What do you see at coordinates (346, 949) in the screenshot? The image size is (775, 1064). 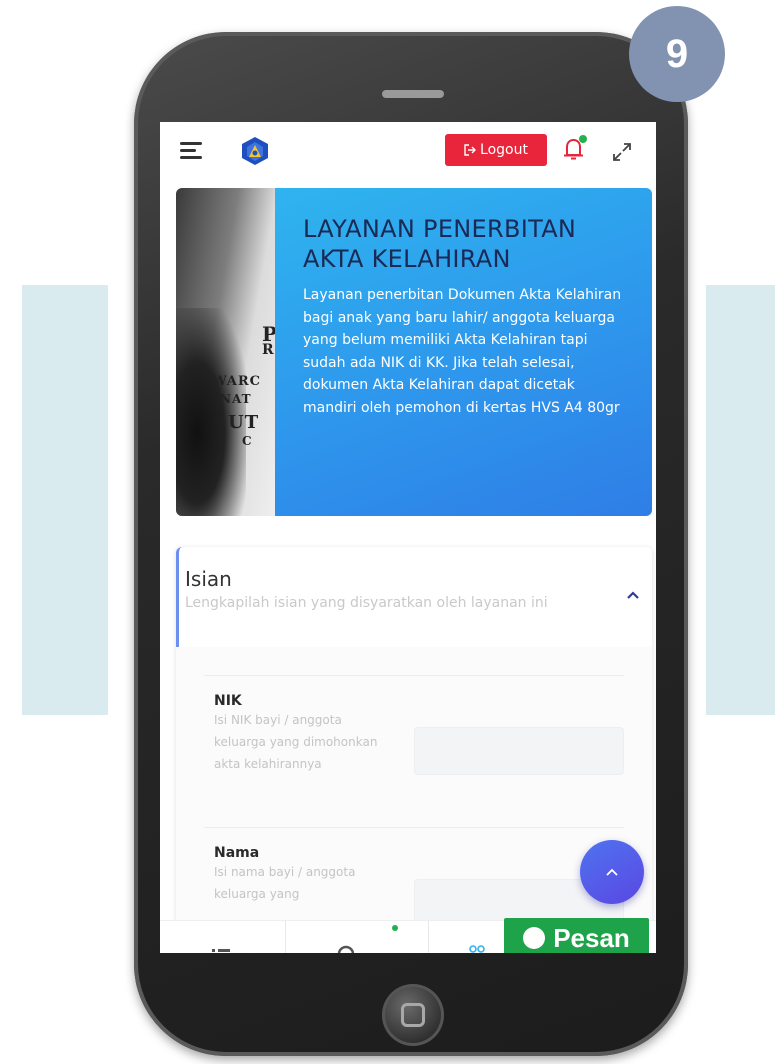 I see `search-icon` at bounding box center [346, 949].